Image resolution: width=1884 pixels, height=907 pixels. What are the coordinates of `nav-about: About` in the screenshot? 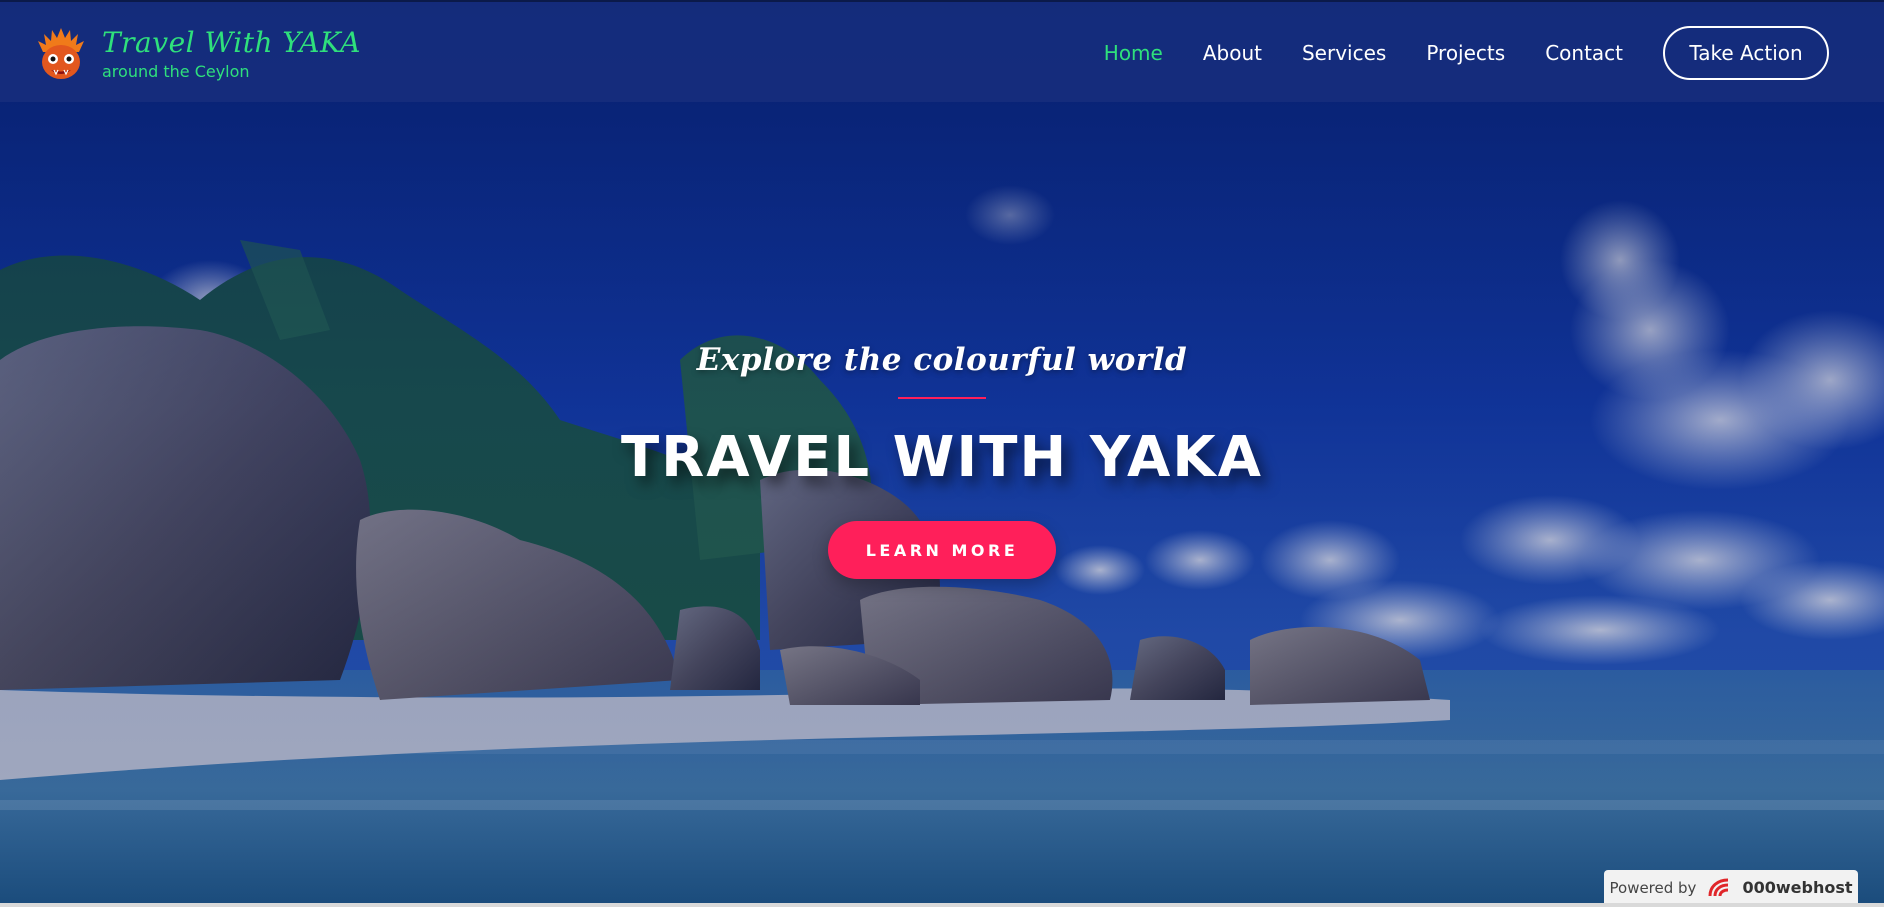 It's located at (1232, 53).